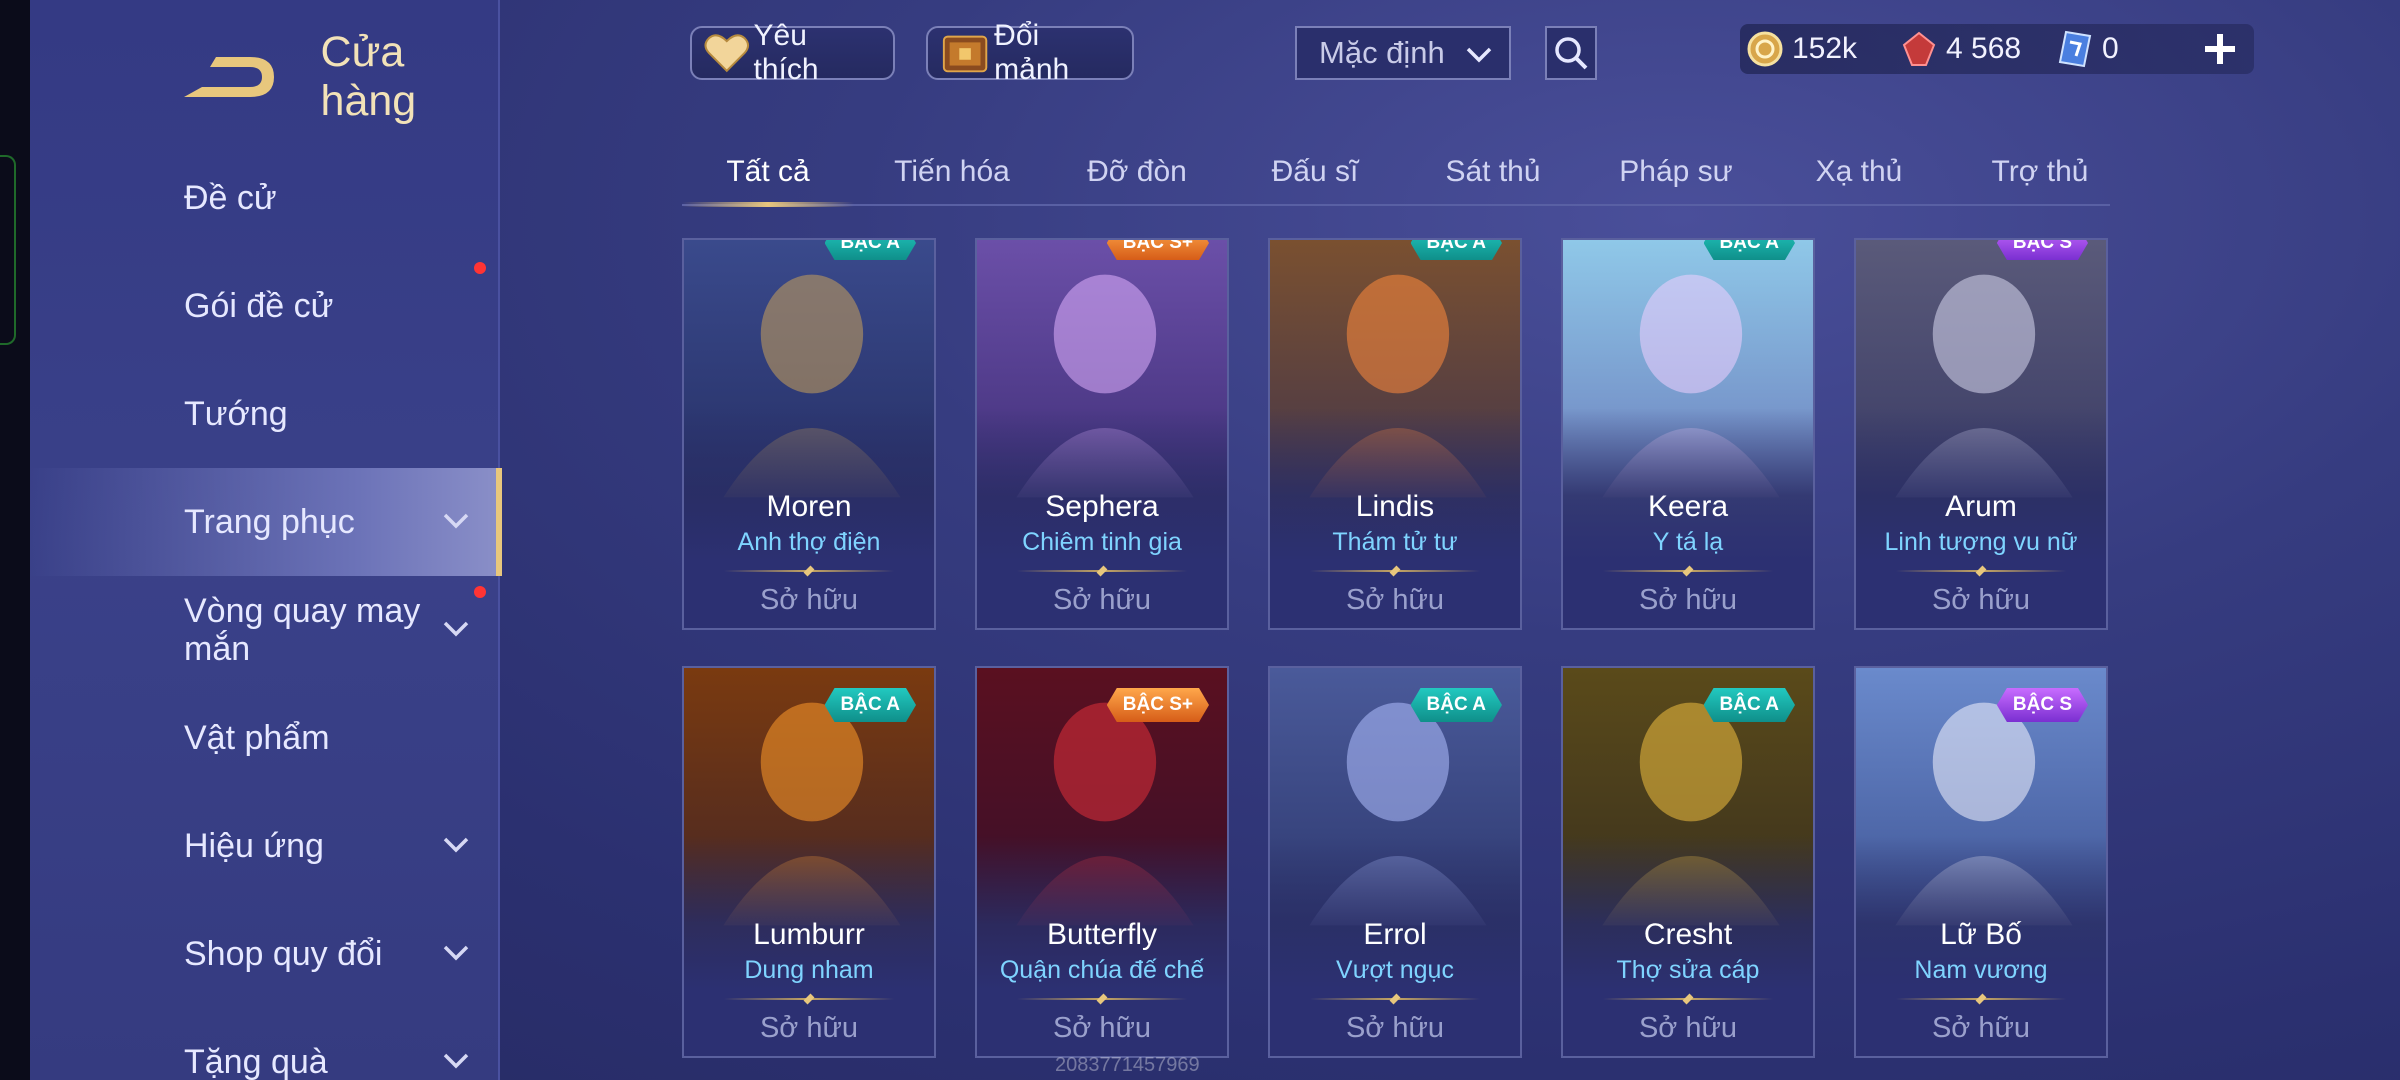 The image size is (2400, 1080). I want to click on tab-assassin: Sát thủ, so click(1493, 172).